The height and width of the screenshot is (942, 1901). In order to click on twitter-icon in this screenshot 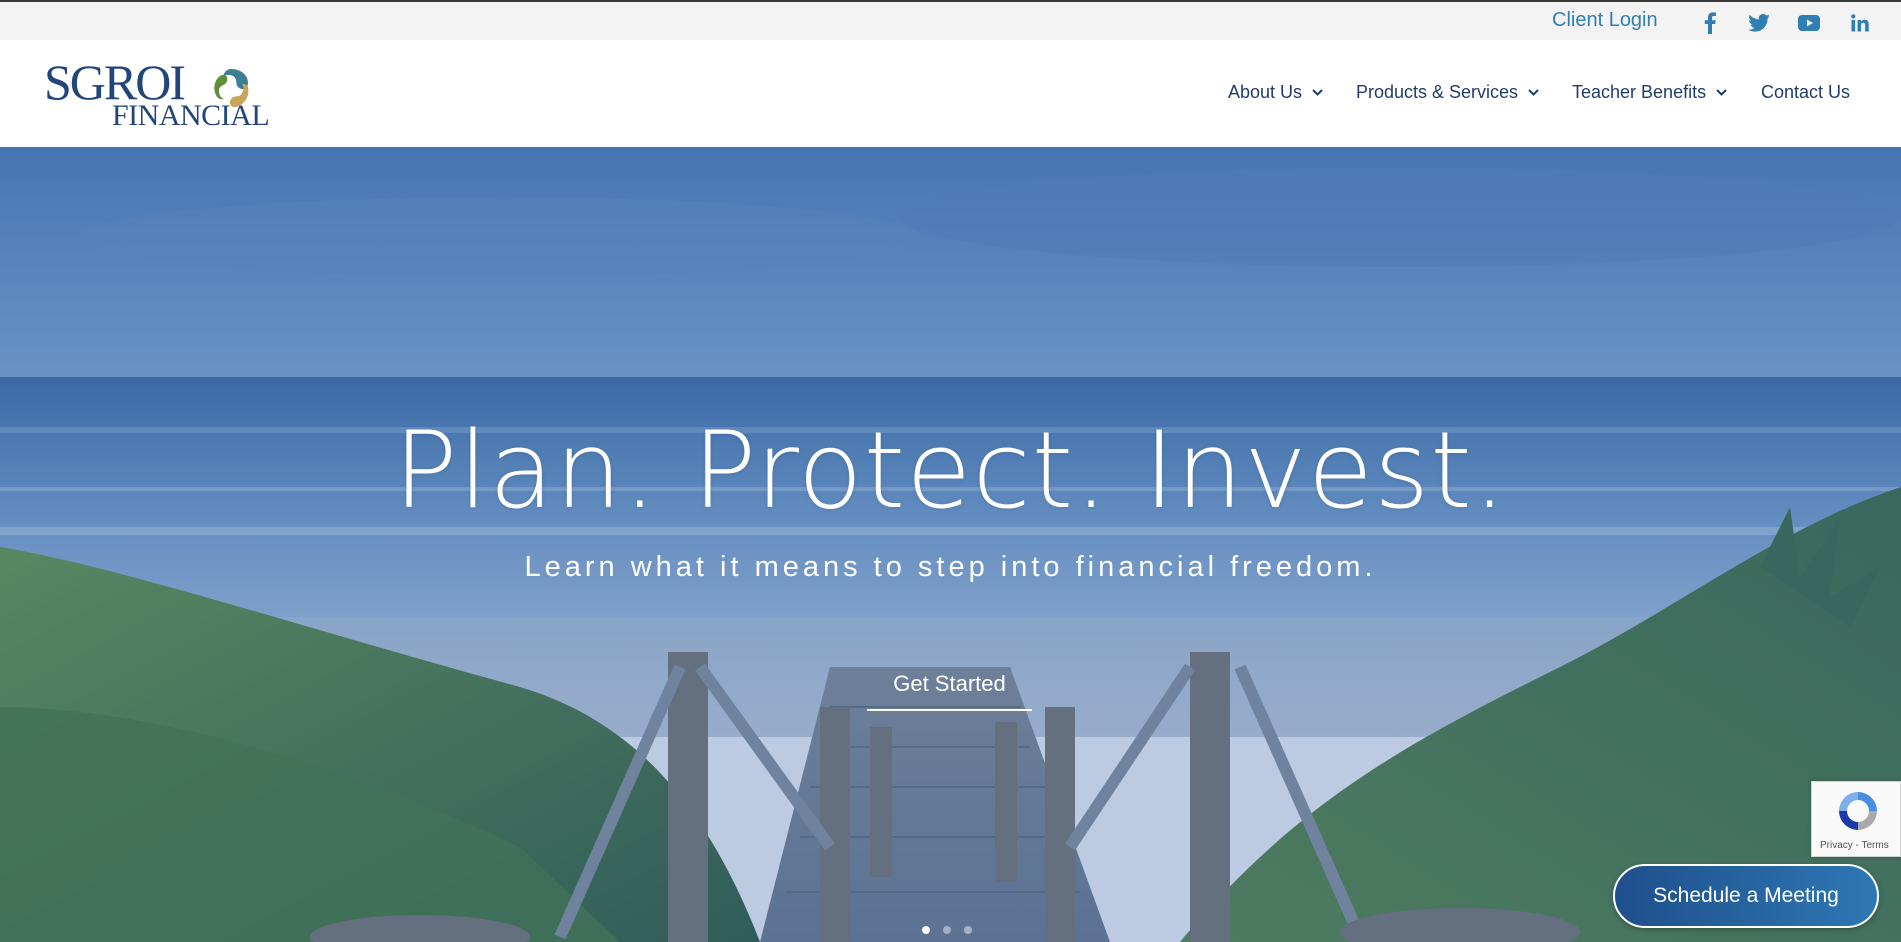, I will do `click(1759, 23)`.